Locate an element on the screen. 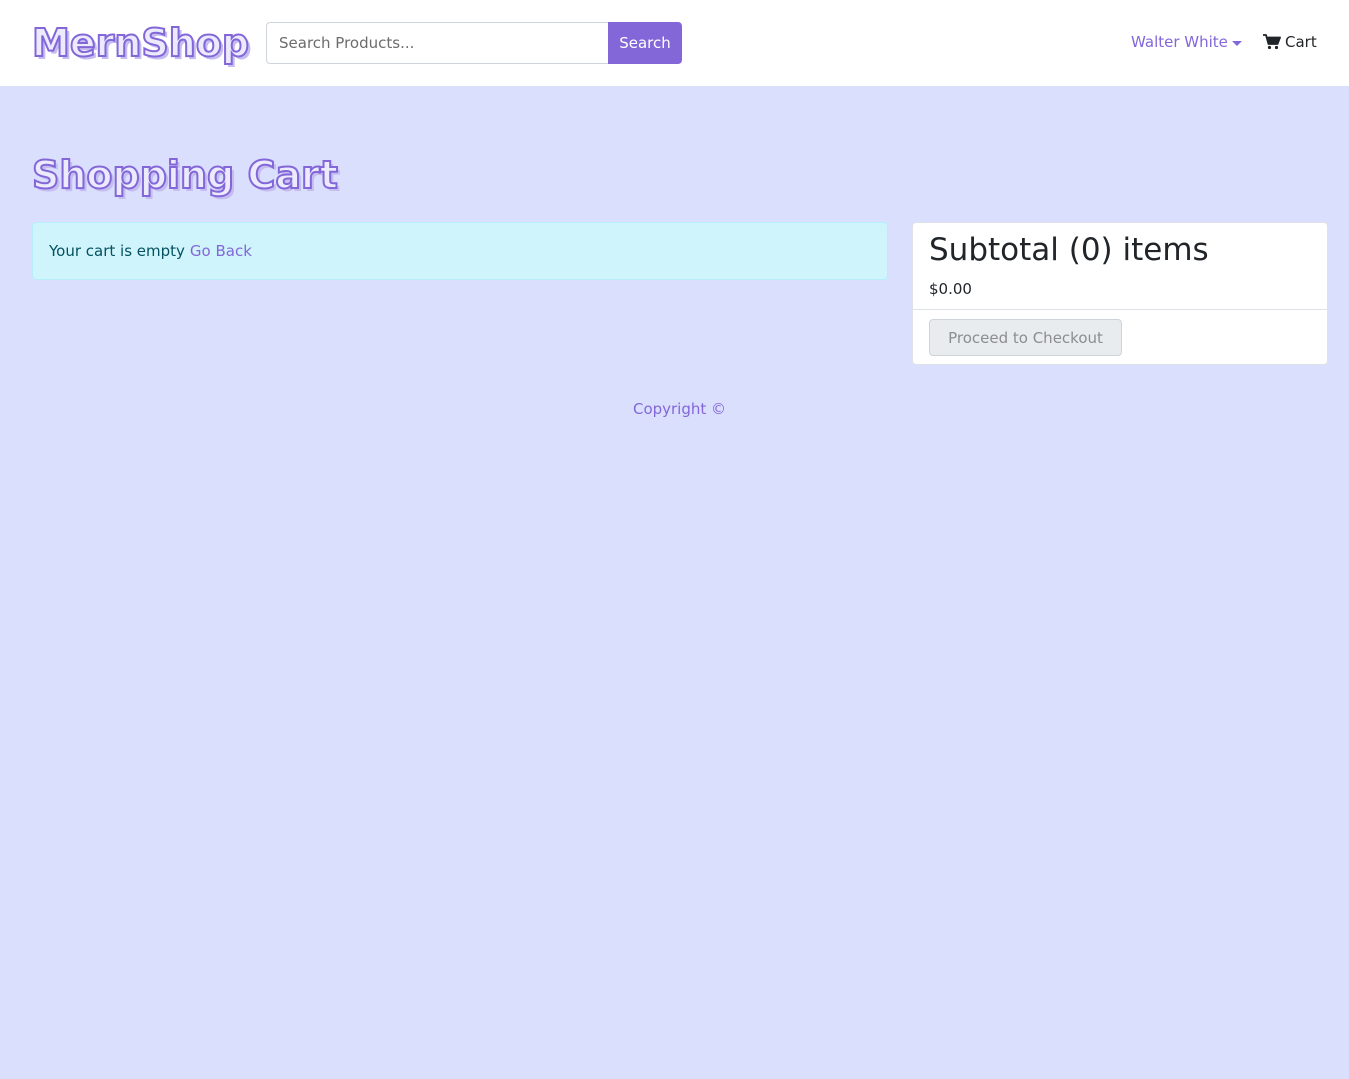 The image size is (1349, 1079). page-title: Shopping Cart is located at coordinates (185, 175).